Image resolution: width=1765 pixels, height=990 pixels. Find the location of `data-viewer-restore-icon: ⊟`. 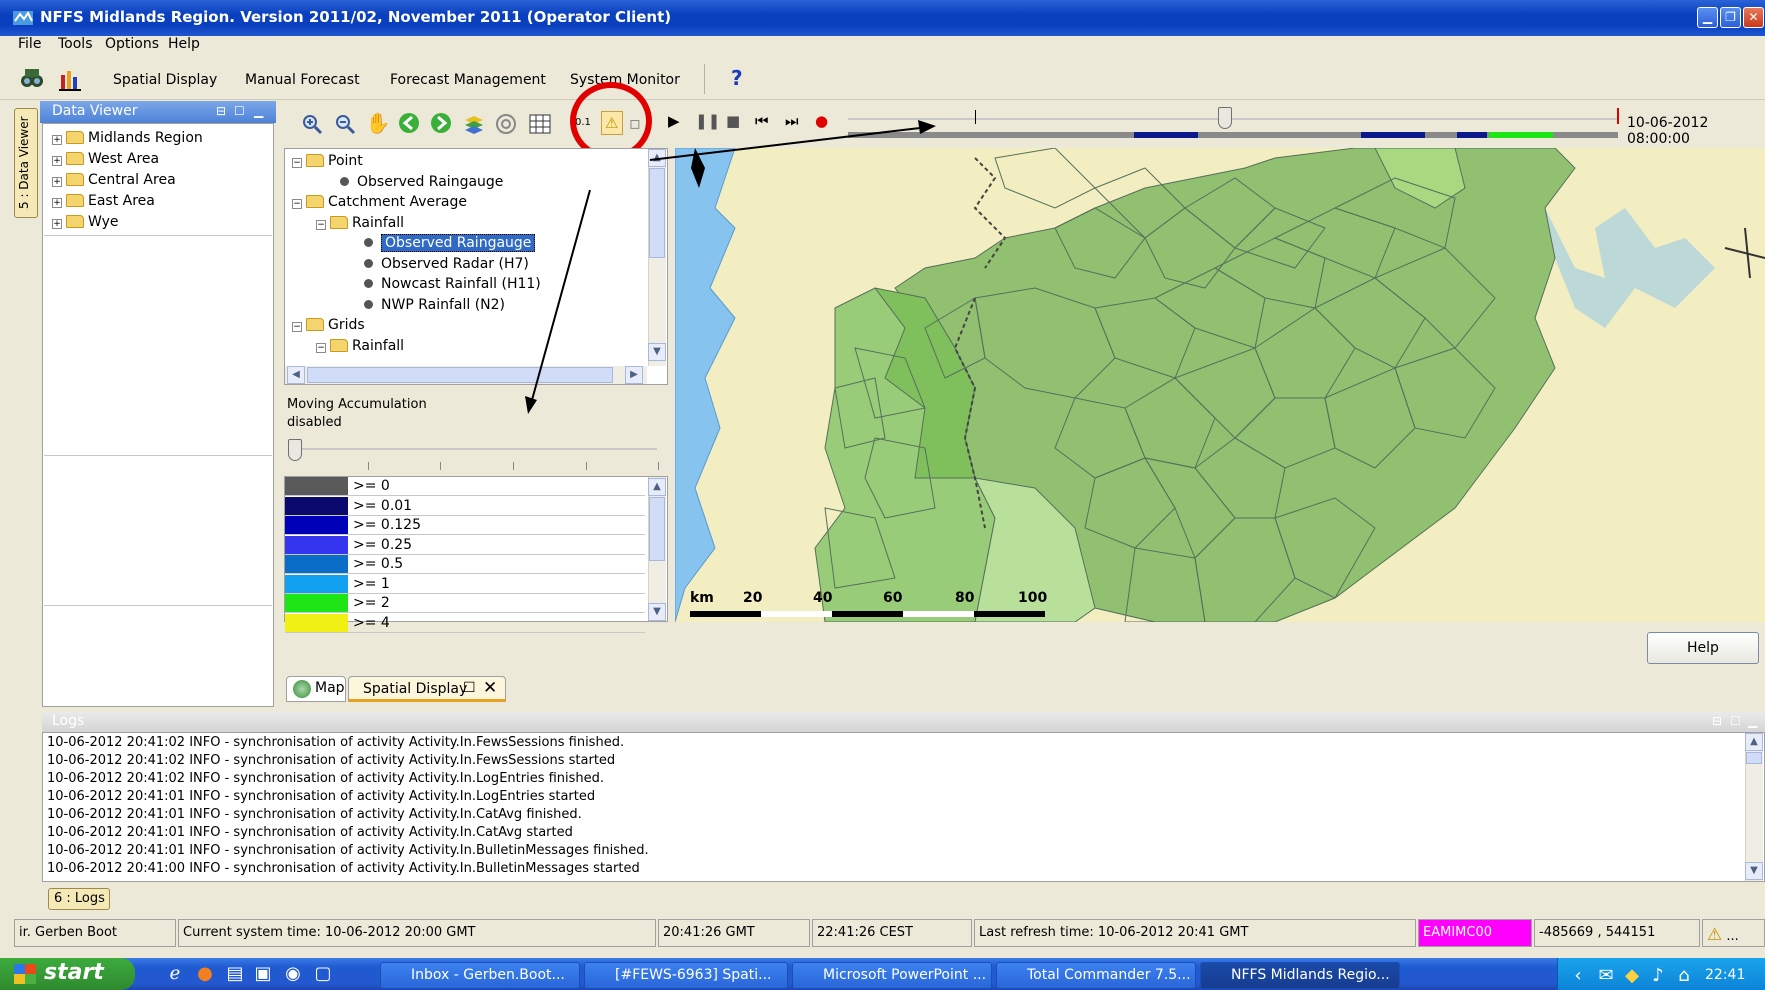

data-viewer-restore-icon: ⊟ is located at coordinates (221, 111).